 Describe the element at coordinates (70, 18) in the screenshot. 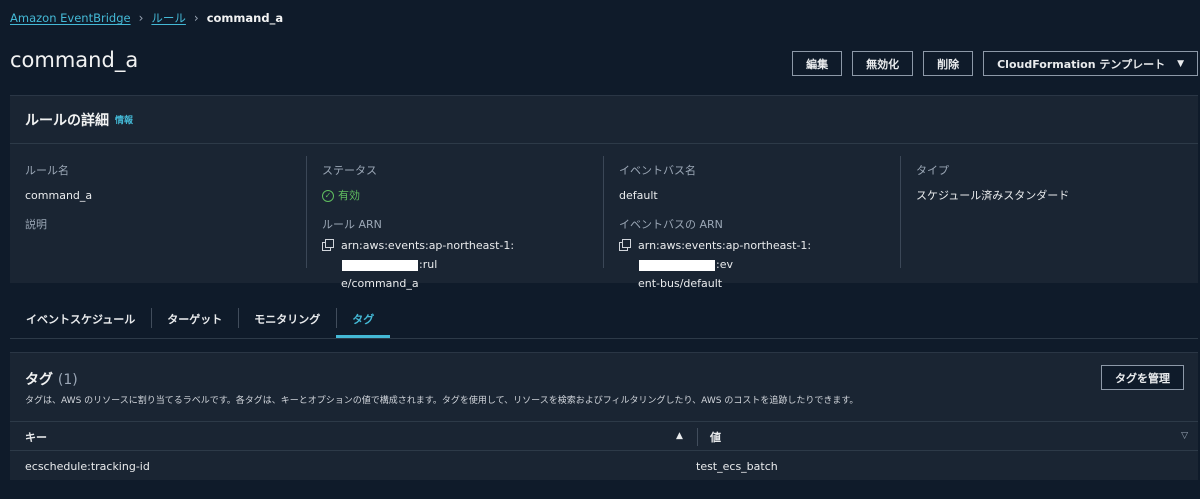

I see `breadcrumb-eventbridge-link: Amazon EventBridge` at that location.